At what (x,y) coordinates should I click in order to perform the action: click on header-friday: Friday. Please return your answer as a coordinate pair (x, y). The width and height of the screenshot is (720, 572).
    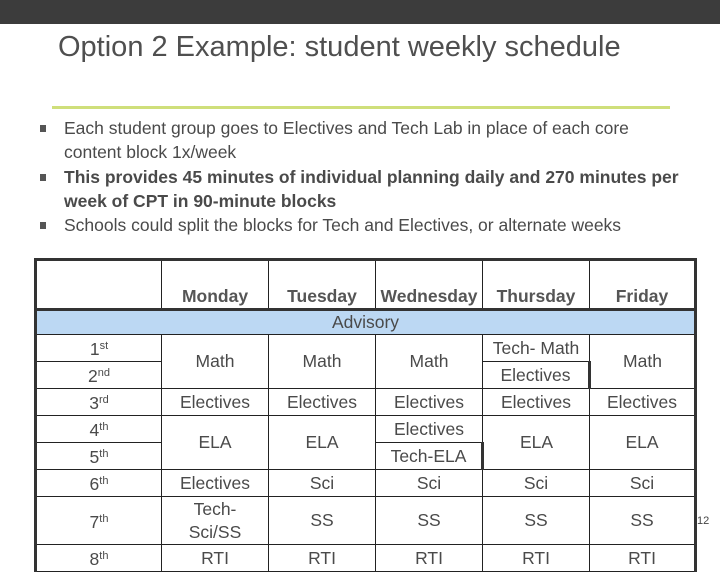
    Looking at the image, I should click on (643, 284).